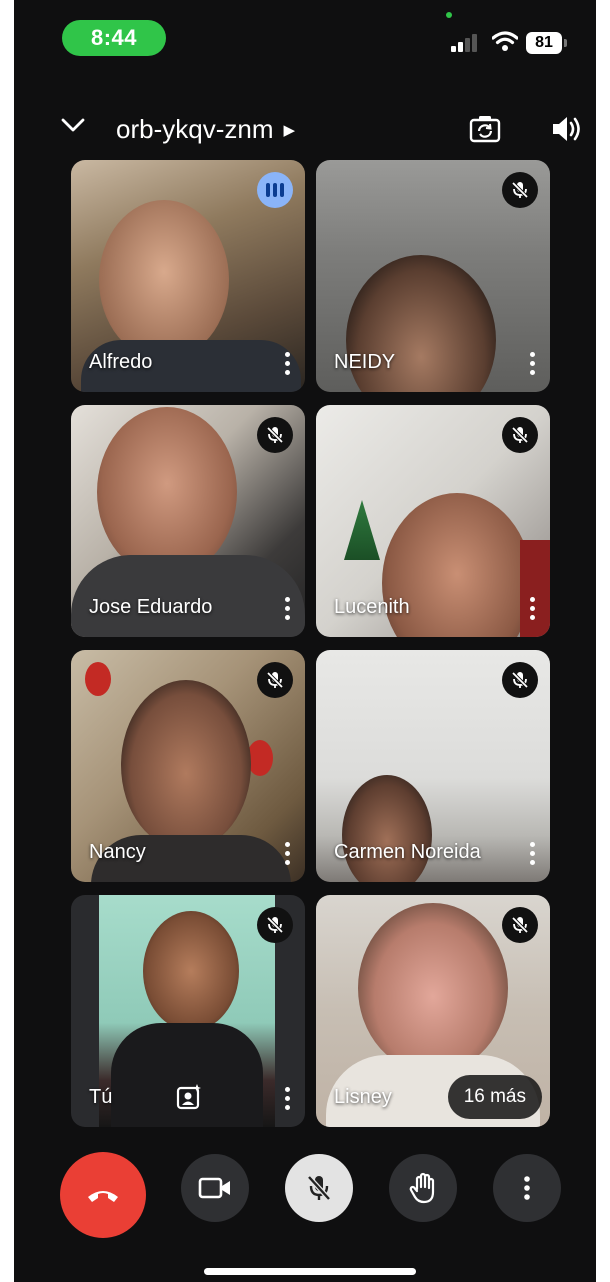 This screenshot has height=1282, width=610. What do you see at coordinates (565, 43) in the screenshot?
I see `battery-icon` at bounding box center [565, 43].